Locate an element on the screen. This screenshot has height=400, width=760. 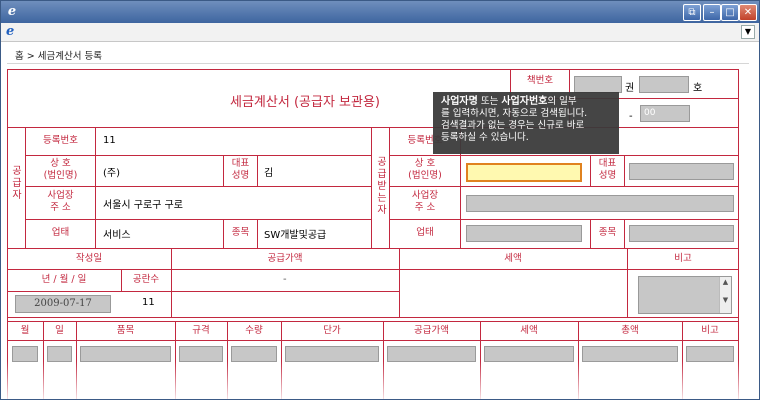
supply-amount-dash: - is located at coordinates (285, 279).